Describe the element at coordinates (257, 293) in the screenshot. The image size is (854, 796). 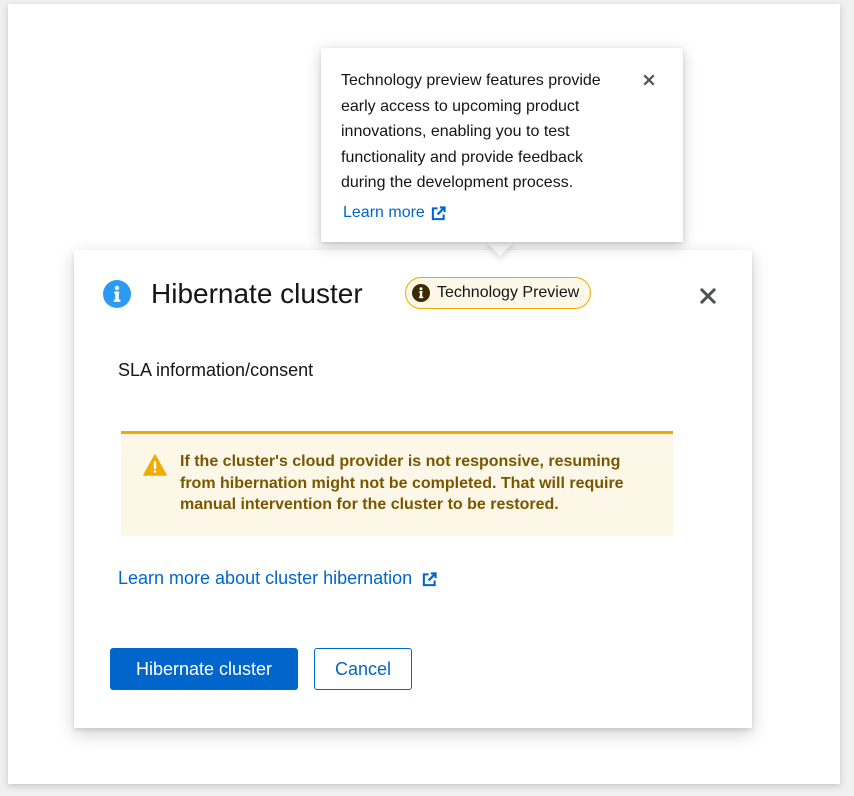
I see `modal-title: Hibernate cluster` at that location.